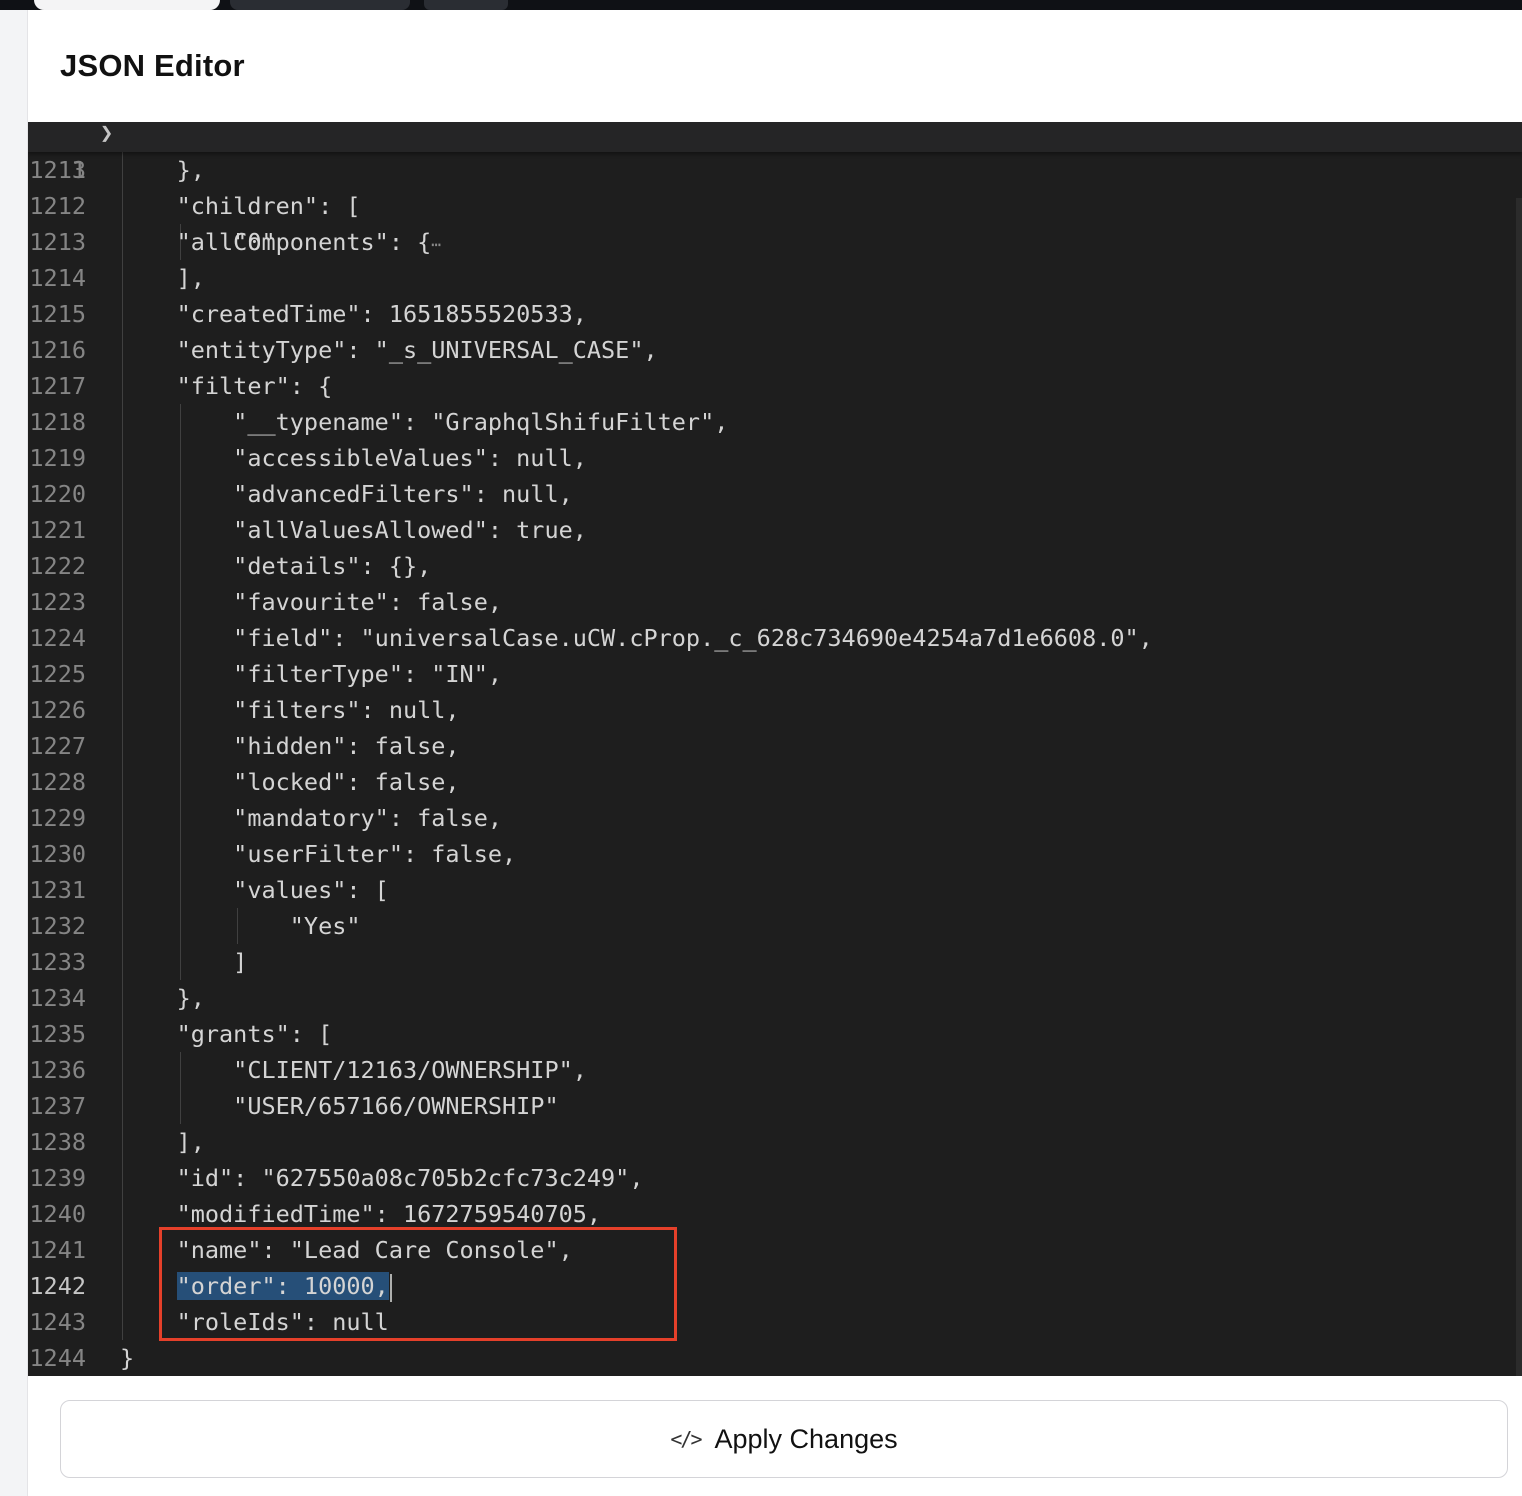  What do you see at coordinates (775, 350) in the screenshot?
I see `code-line: 1216 "entityType": "_s_UNIVERSAL_CASE",` at bounding box center [775, 350].